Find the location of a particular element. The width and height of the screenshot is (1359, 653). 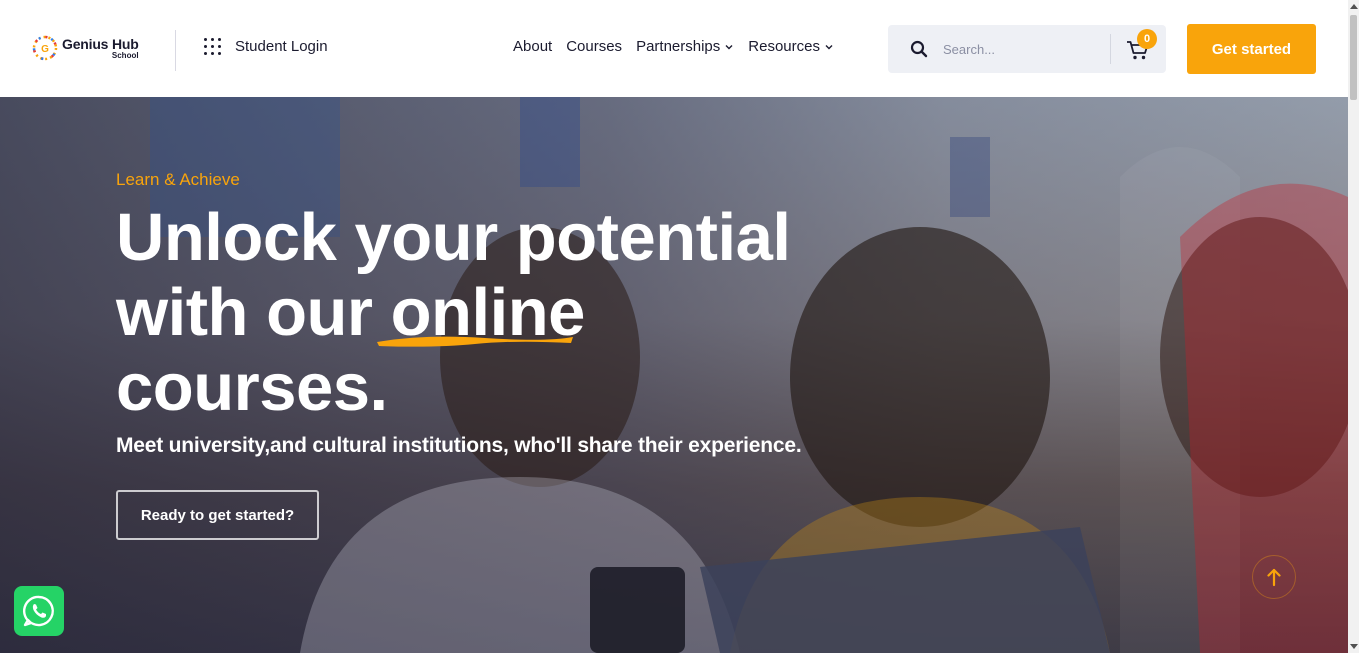

whatsapp-button is located at coordinates (39, 611).